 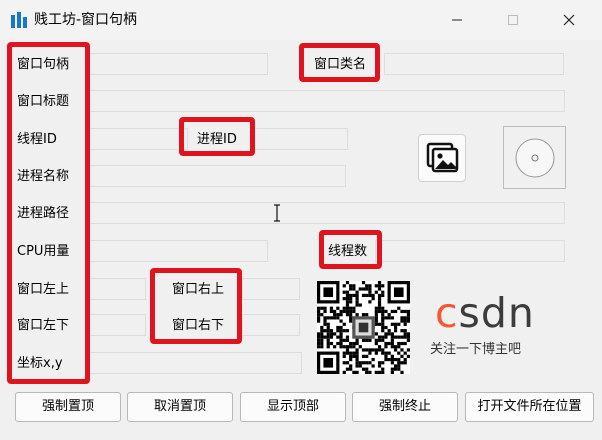 What do you see at coordinates (180, 407) in the screenshot?
I see `cancel-top-button: 取消置顶` at bounding box center [180, 407].